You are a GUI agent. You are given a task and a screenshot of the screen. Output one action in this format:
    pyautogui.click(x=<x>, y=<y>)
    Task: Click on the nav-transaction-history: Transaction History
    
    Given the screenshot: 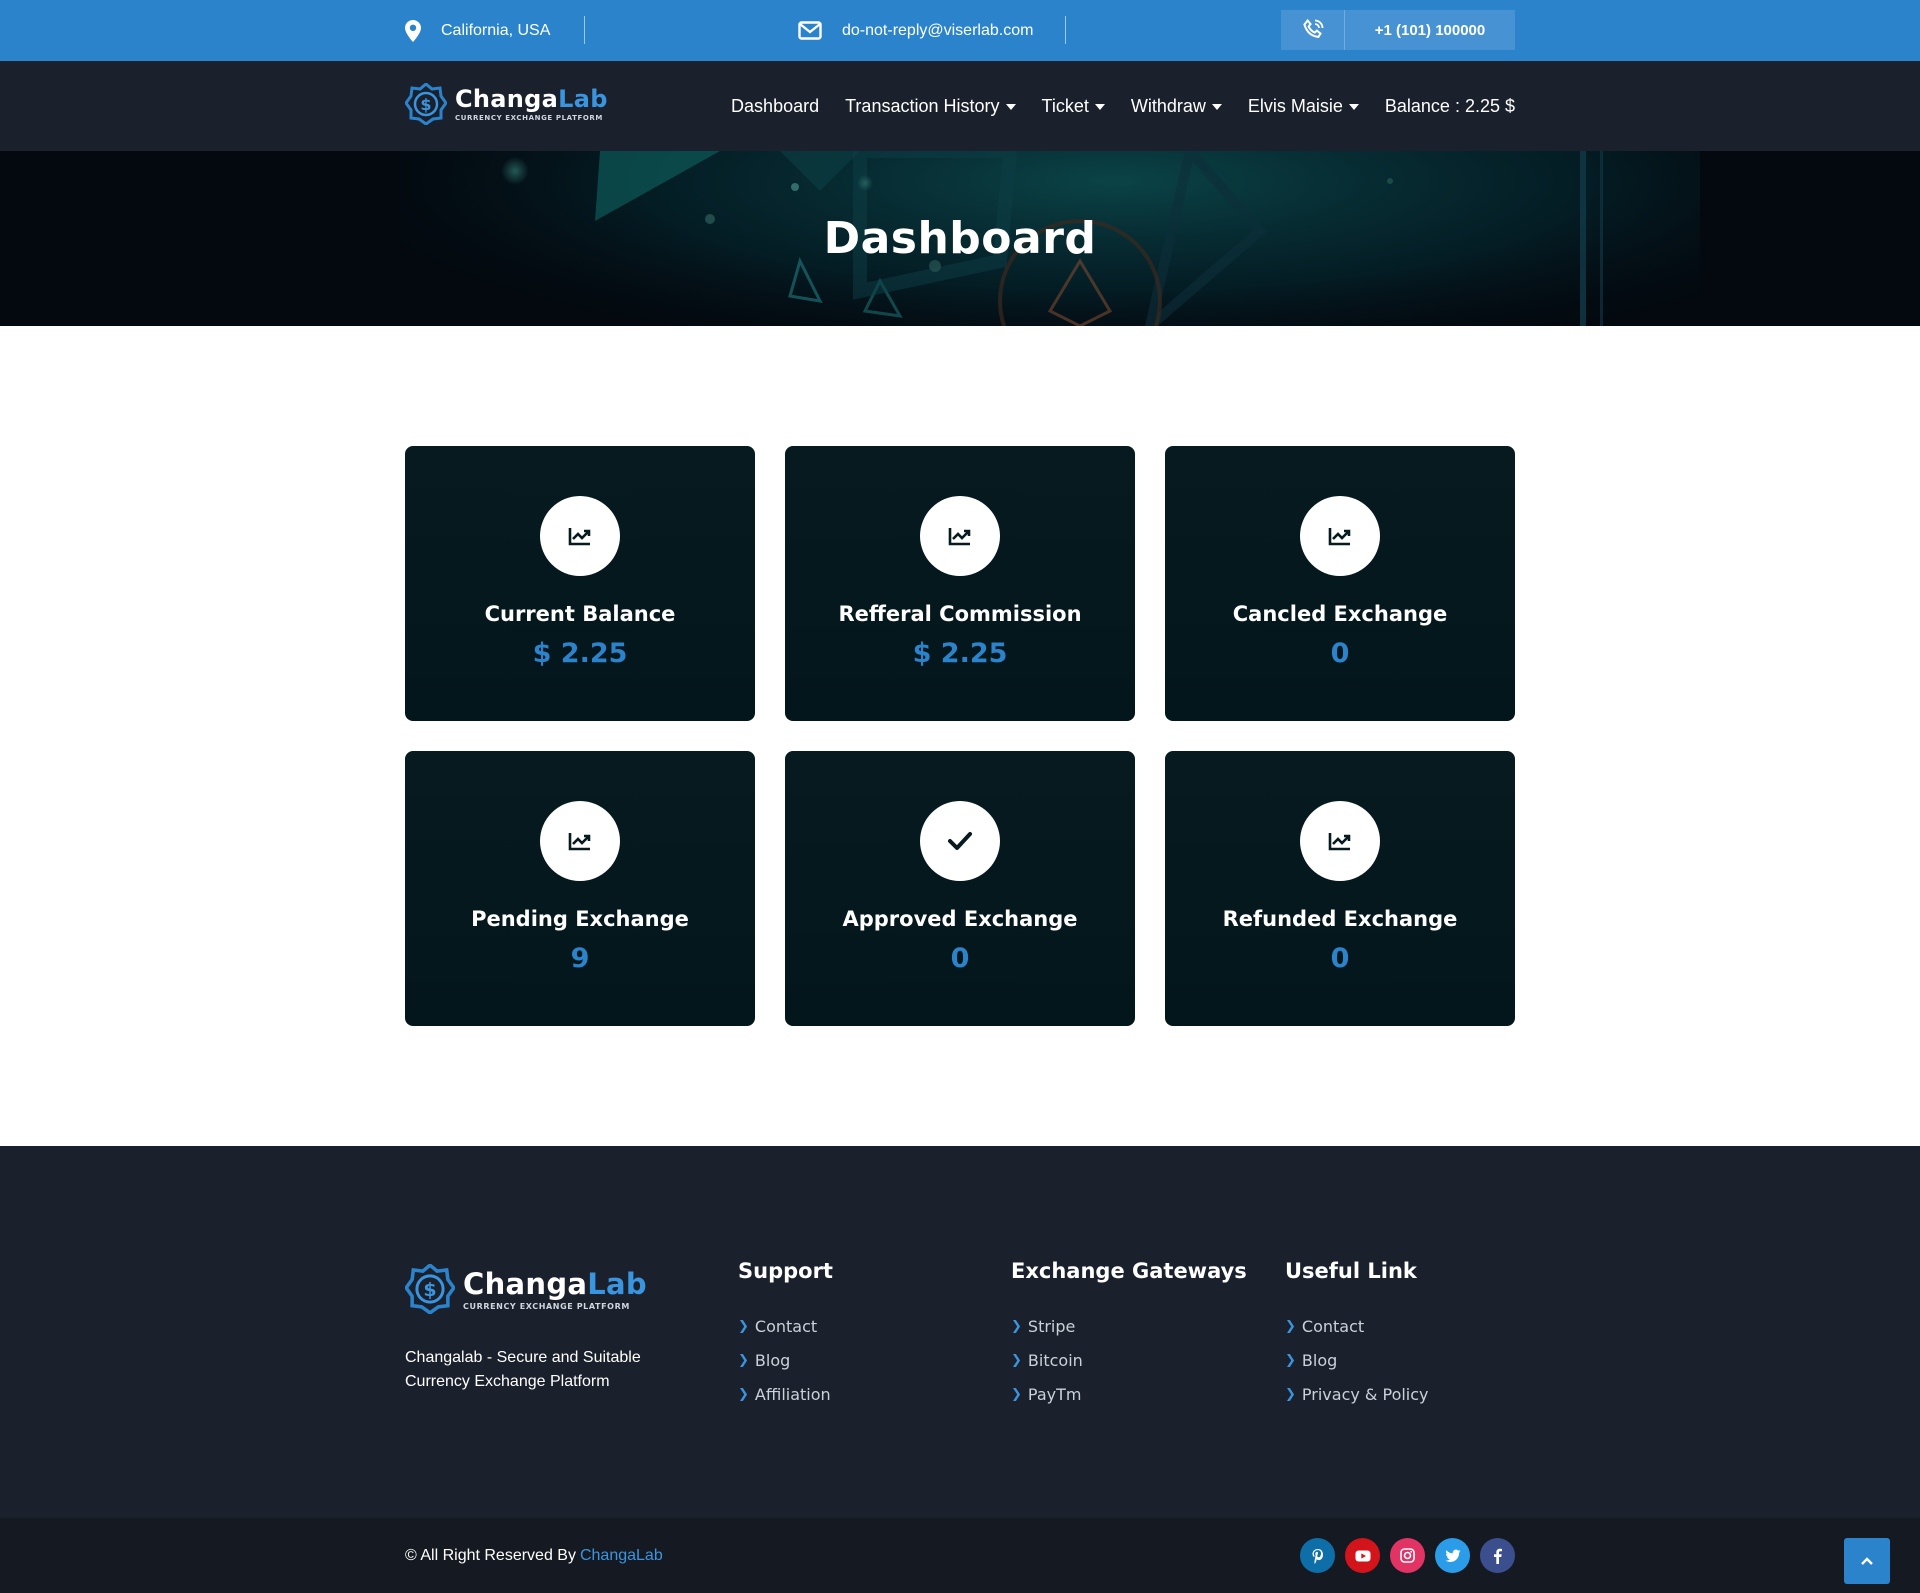 What is the action you would take?
    pyautogui.click(x=930, y=106)
    